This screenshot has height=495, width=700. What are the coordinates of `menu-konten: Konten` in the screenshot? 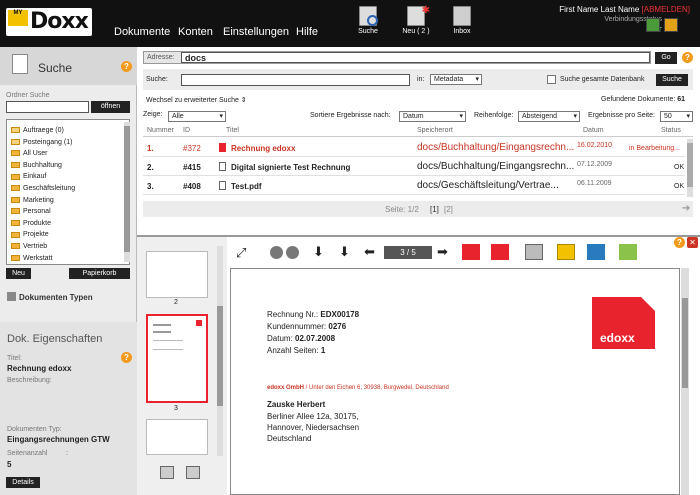 It's located at (195, 32).